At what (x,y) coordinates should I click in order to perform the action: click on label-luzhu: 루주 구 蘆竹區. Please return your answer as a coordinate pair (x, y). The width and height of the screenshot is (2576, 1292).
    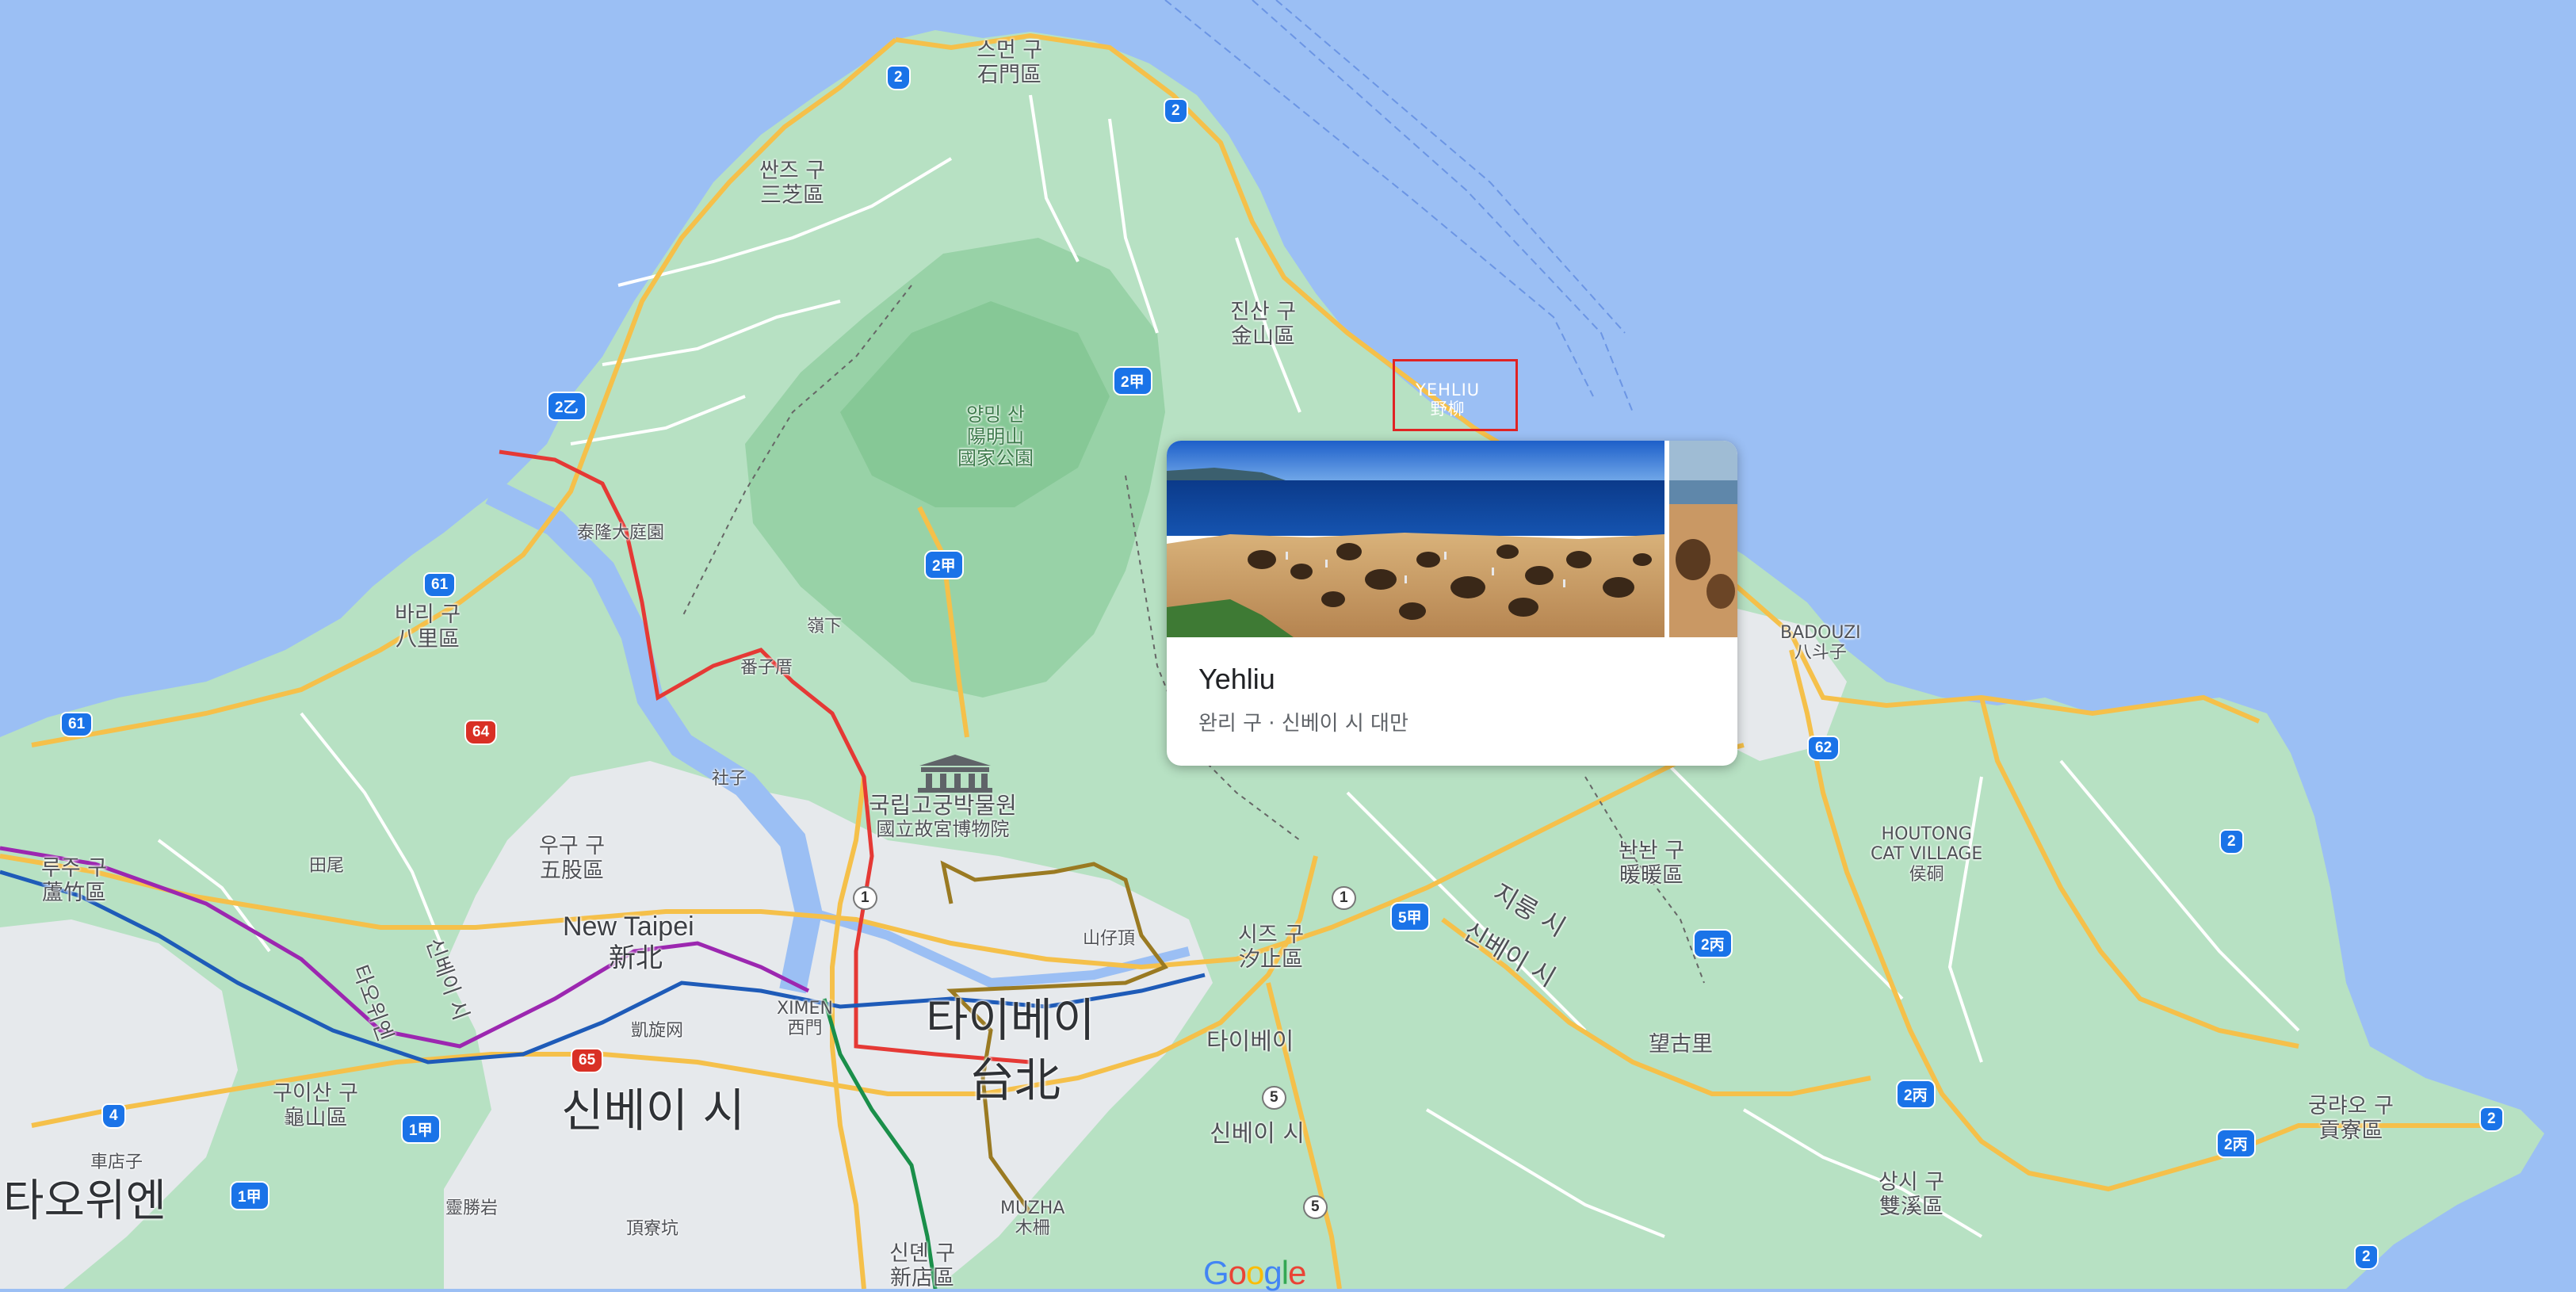
    Looking at the image, I should click on (74, 881).